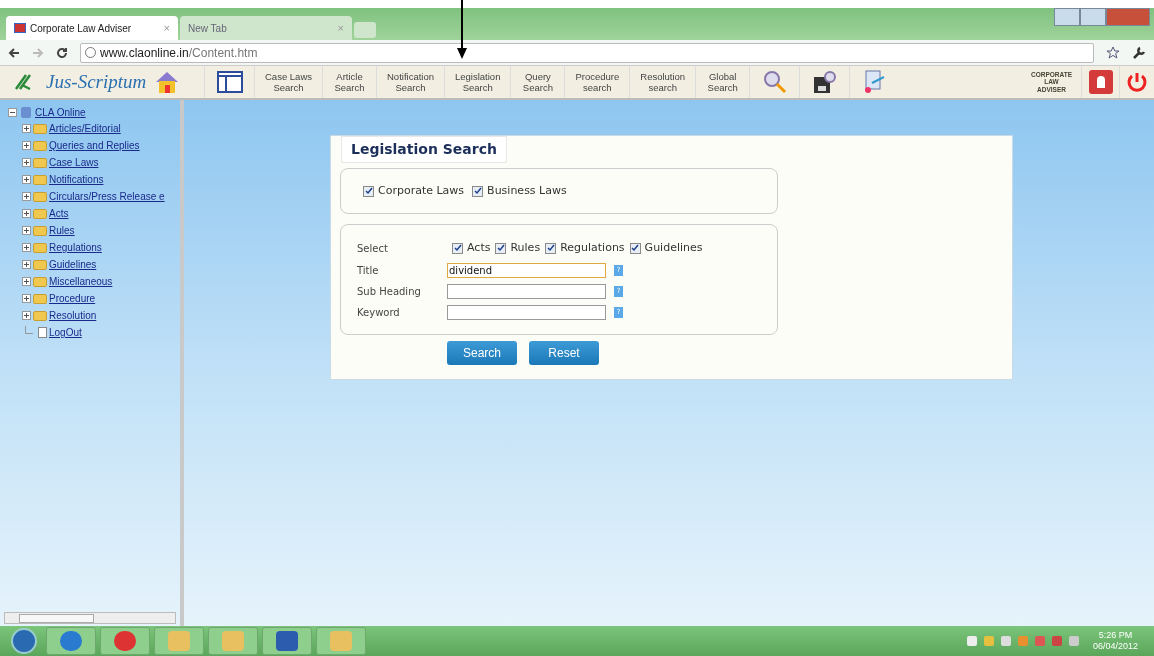  Describe the element at coordinates (526, 270) in the screenshot. I see `text-field: dividend` at that location.